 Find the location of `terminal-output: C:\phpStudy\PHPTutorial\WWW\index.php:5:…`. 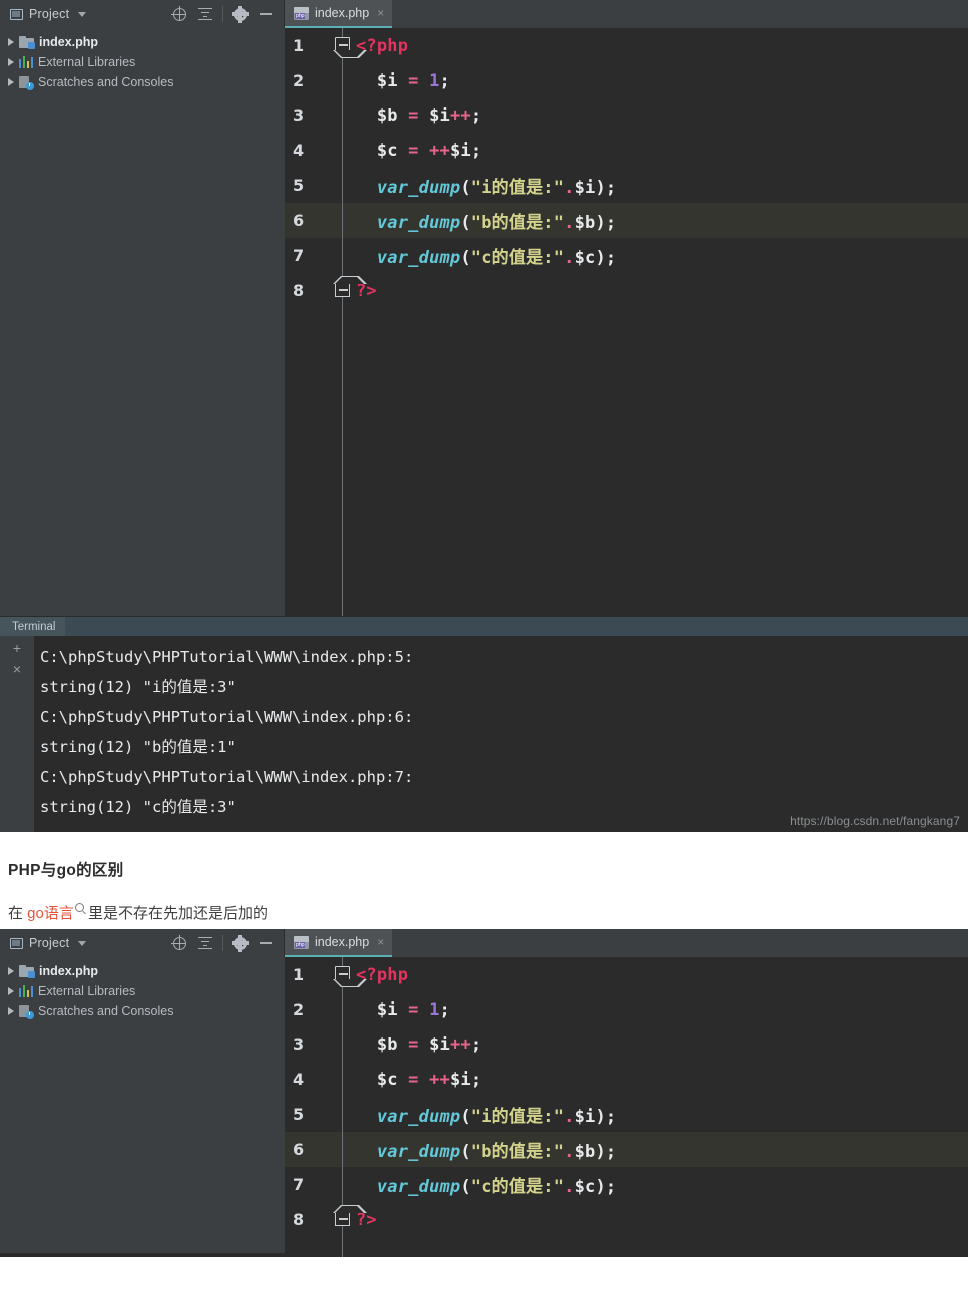

terminal-output: C:\phpStudy\PHPTutorial\WWW\index.php:5:… is located at coordinates (501, 734).